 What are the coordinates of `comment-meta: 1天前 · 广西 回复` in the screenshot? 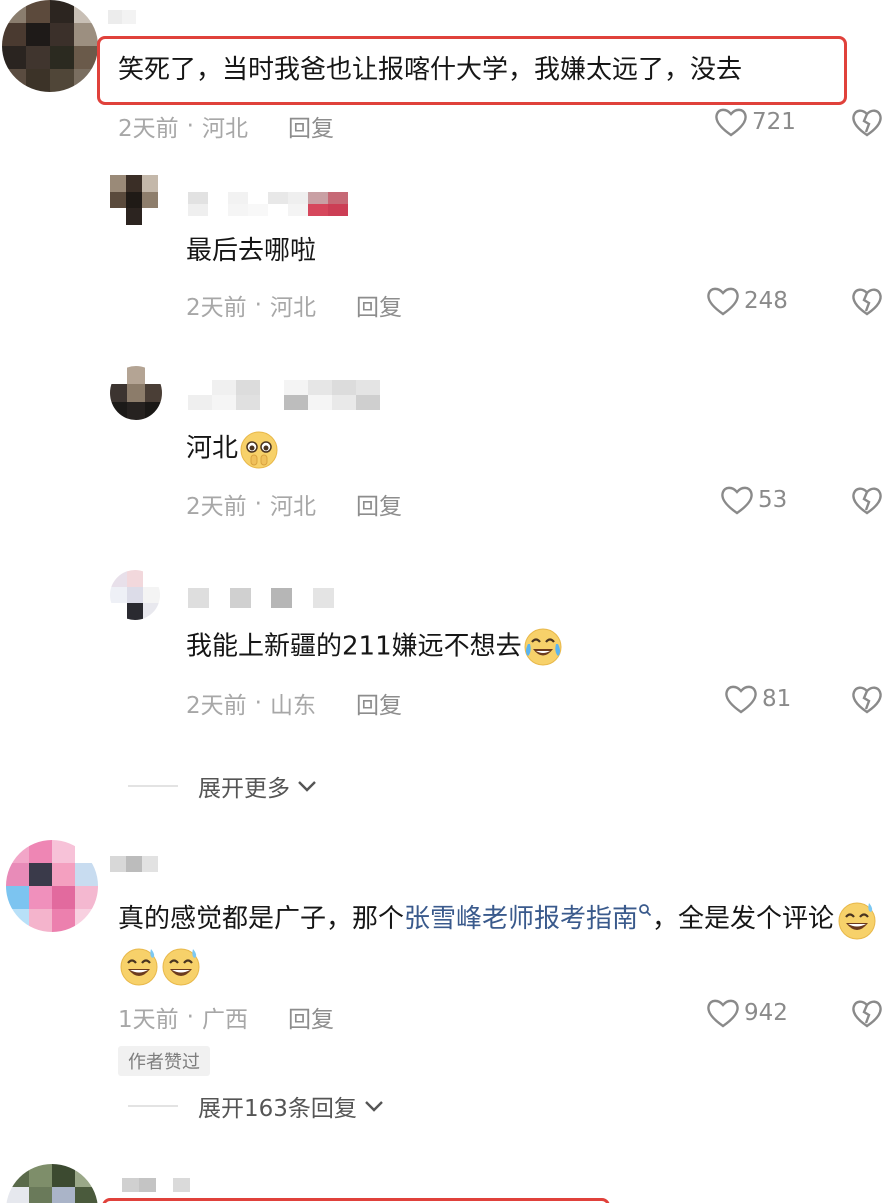 It's located at (226, 1017).